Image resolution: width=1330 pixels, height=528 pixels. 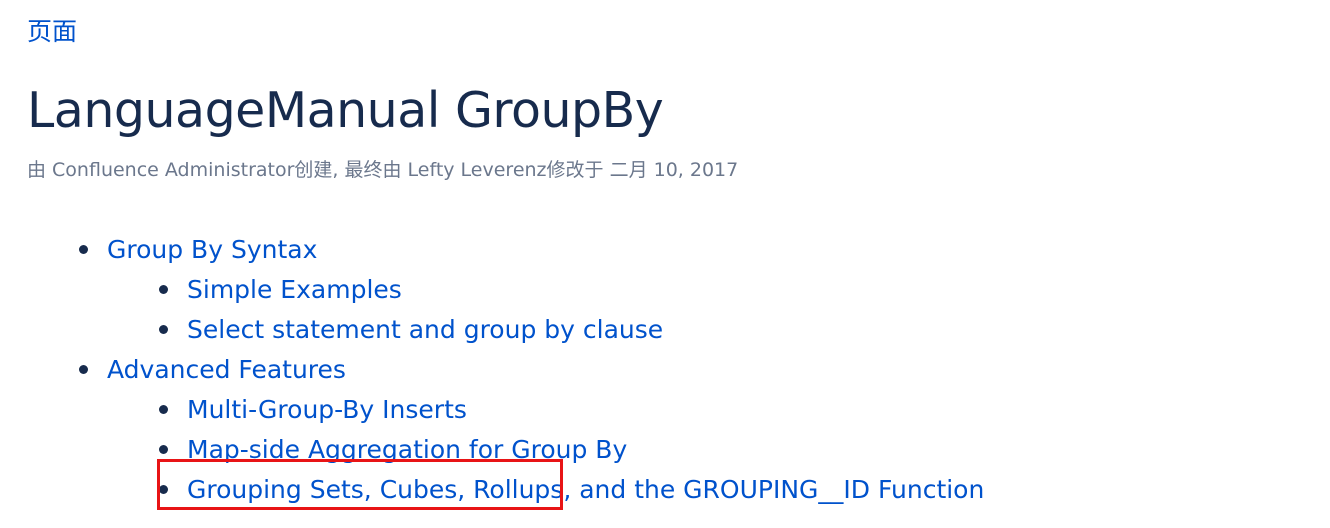 I want to click on toc-item-simple-examples: Simple Examples, so click(x=505, y=290).